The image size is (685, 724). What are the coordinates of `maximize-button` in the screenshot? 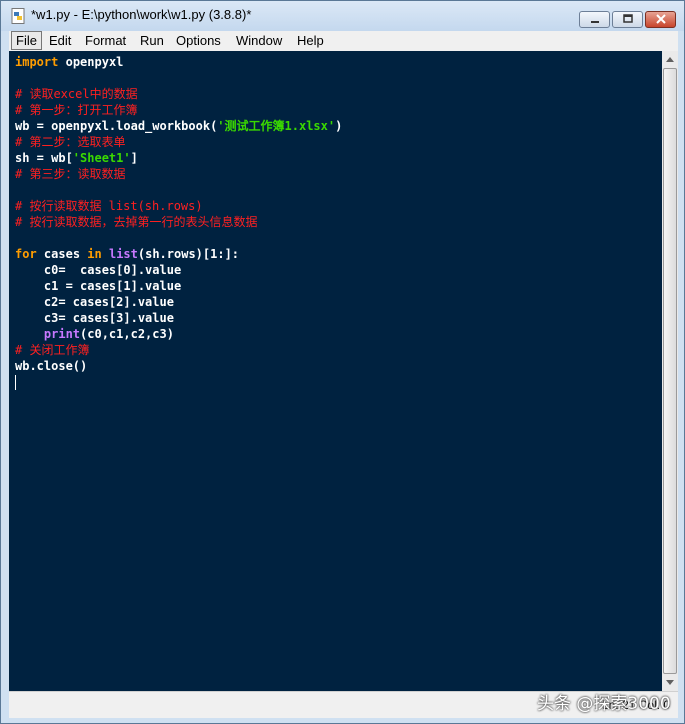 It's located at (627, 19).